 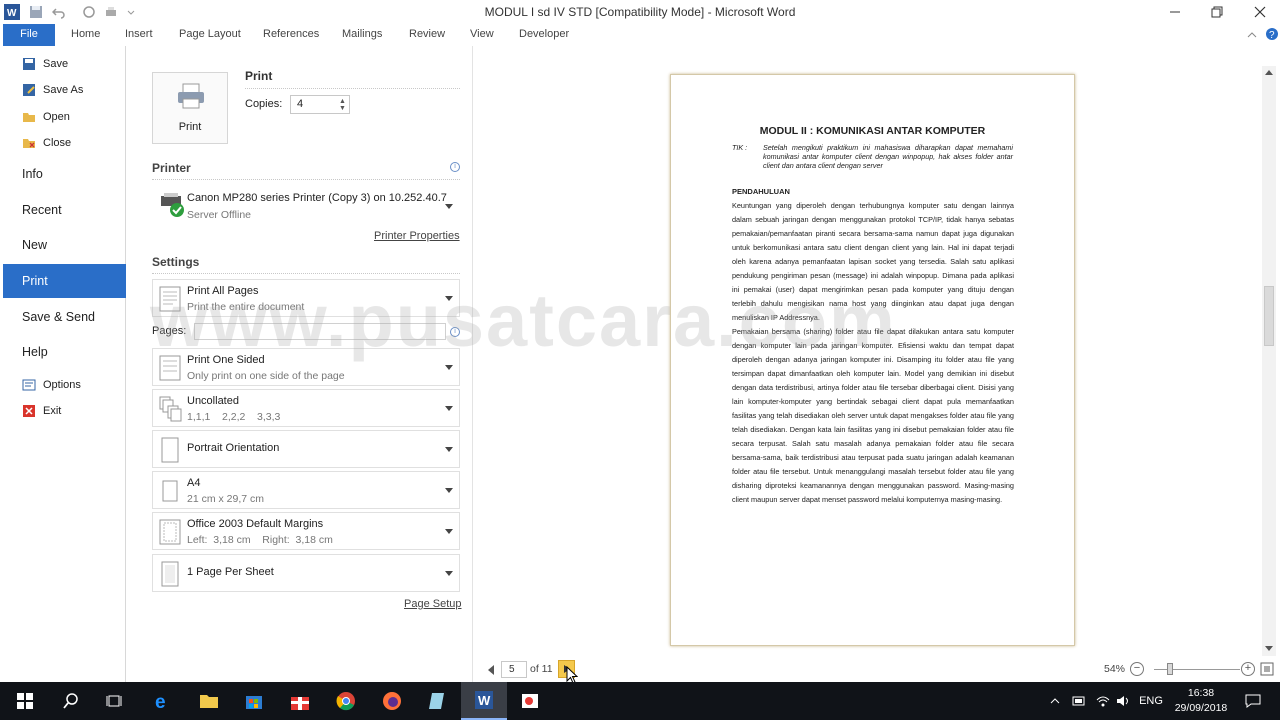 I want to click on zoom-level: 54%, so click(x=1114, y=669).